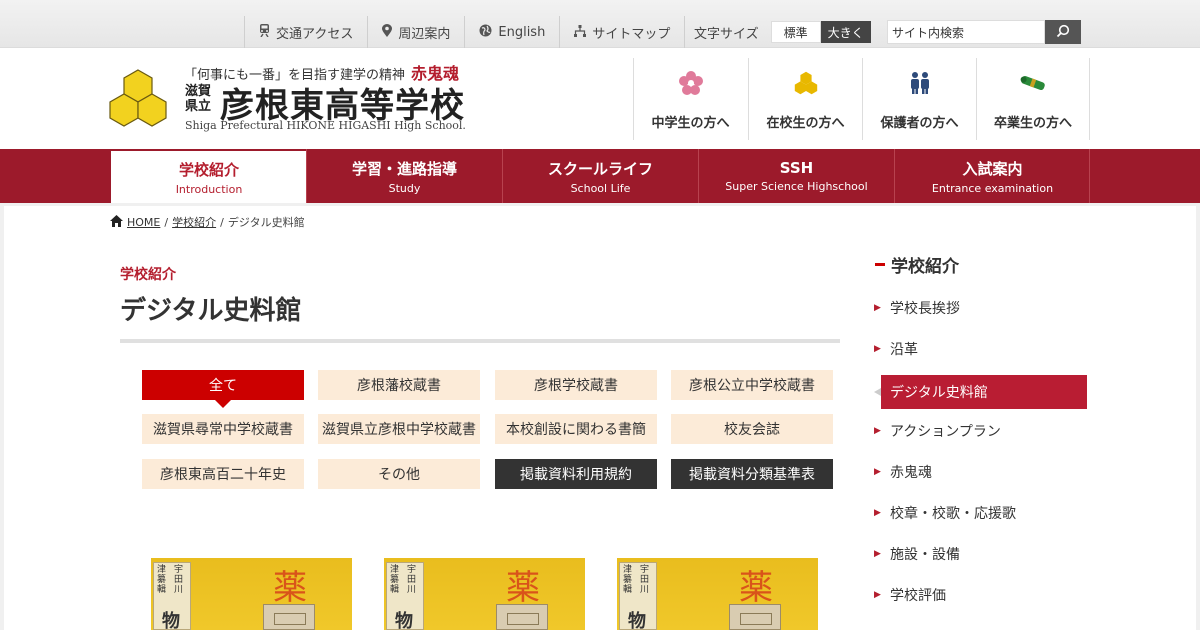 The height and width of the screenshot is (630, 1200). Describe the element at coordinates (631, 34) in the screenshot. I see `sitemap-link-label: サイトマップ` at that location.